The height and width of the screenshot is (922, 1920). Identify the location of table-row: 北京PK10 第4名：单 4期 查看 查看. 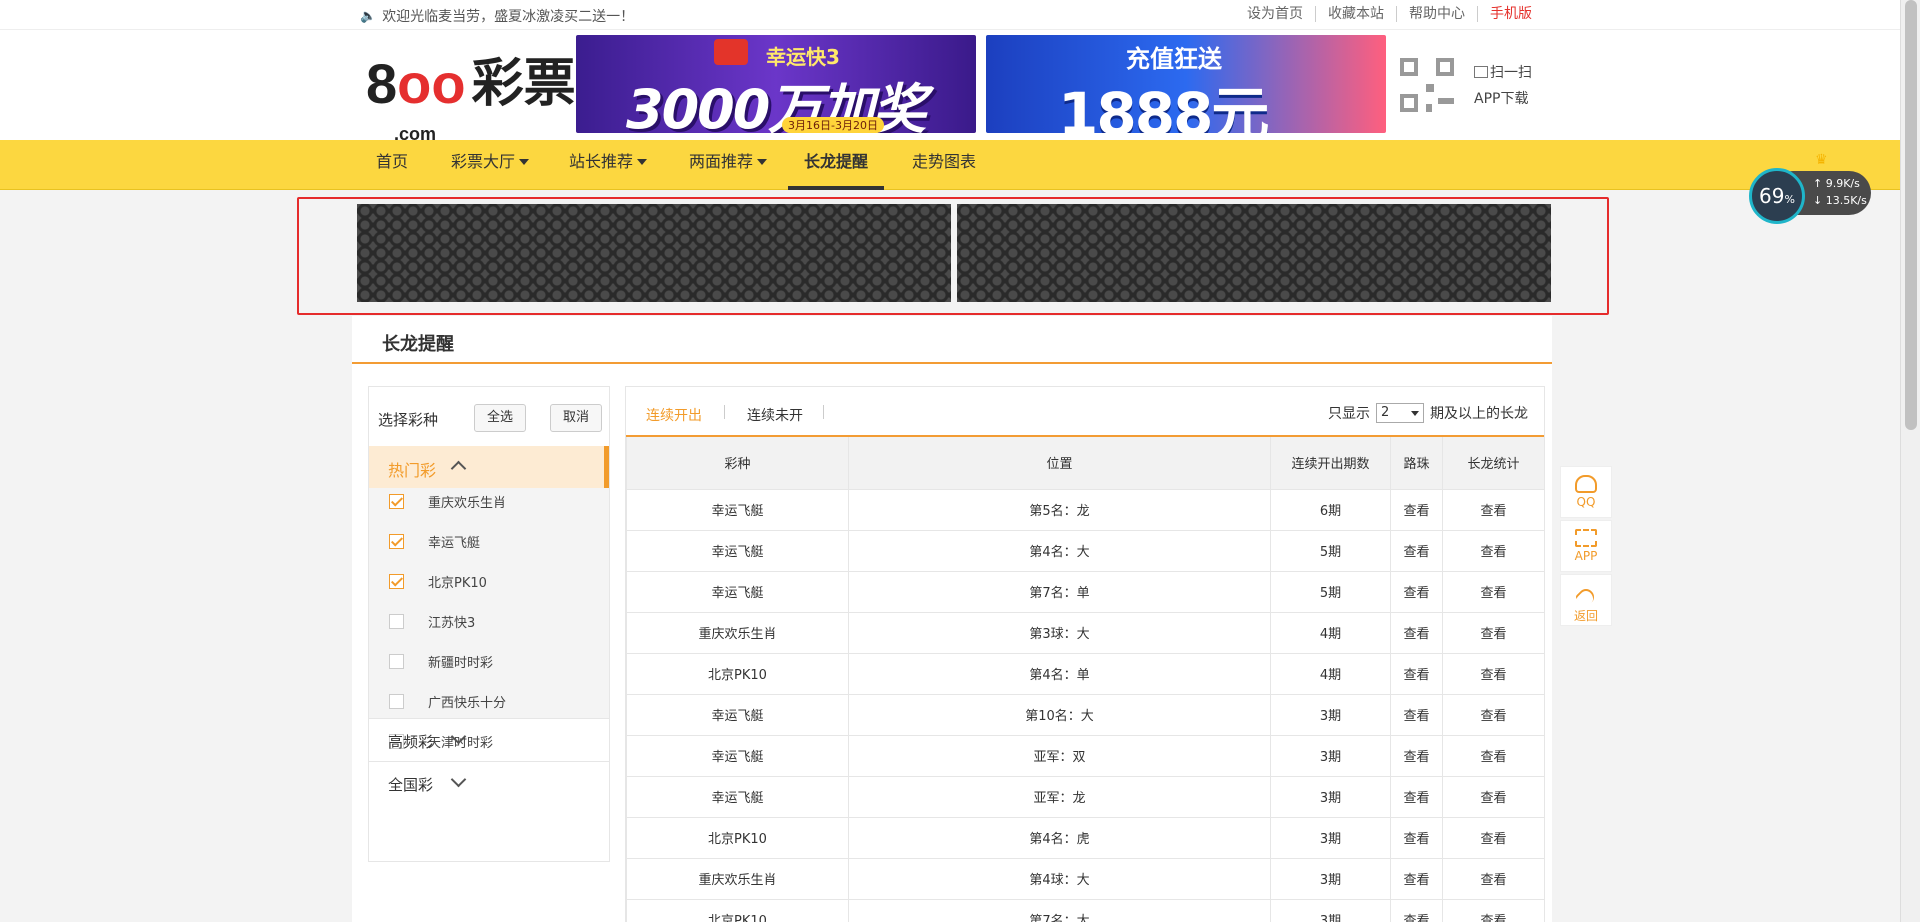
(1085, 673).